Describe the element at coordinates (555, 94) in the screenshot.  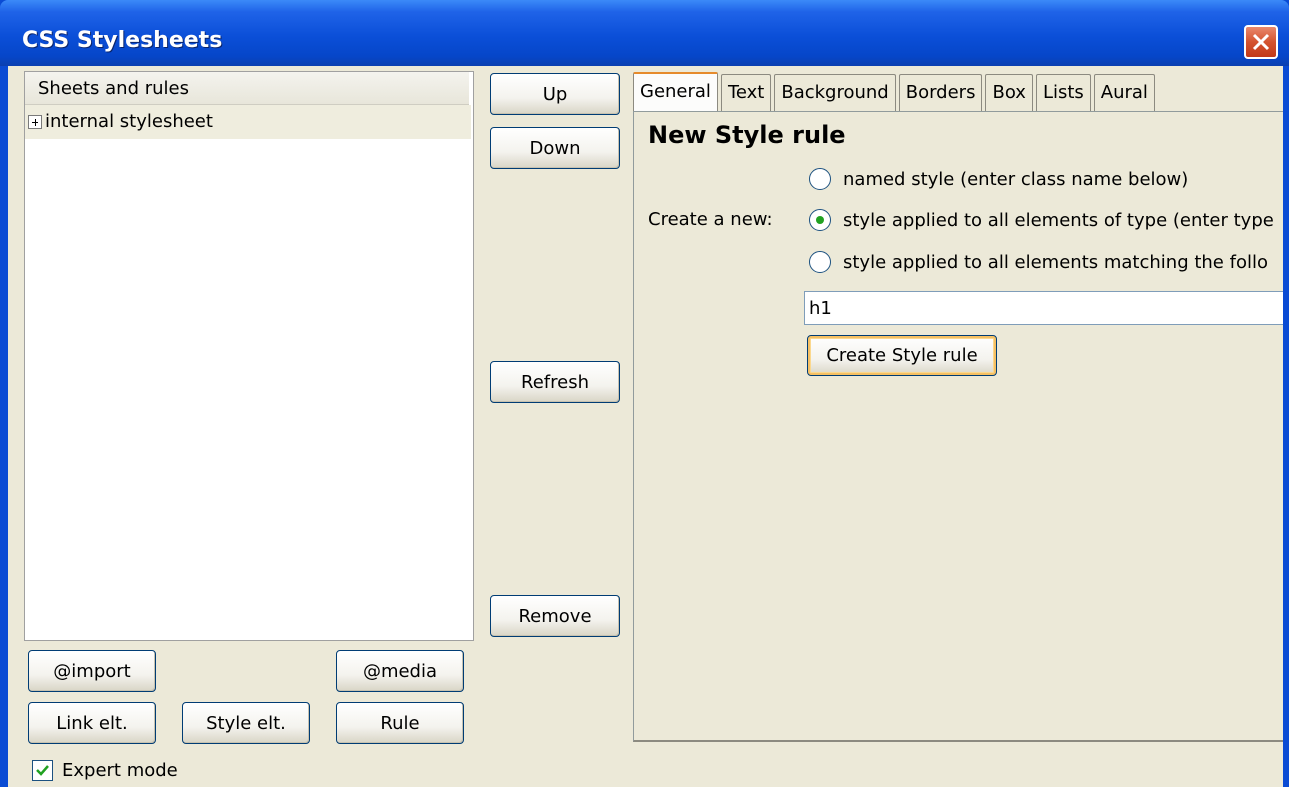
I see `up-button: Up` at that location.